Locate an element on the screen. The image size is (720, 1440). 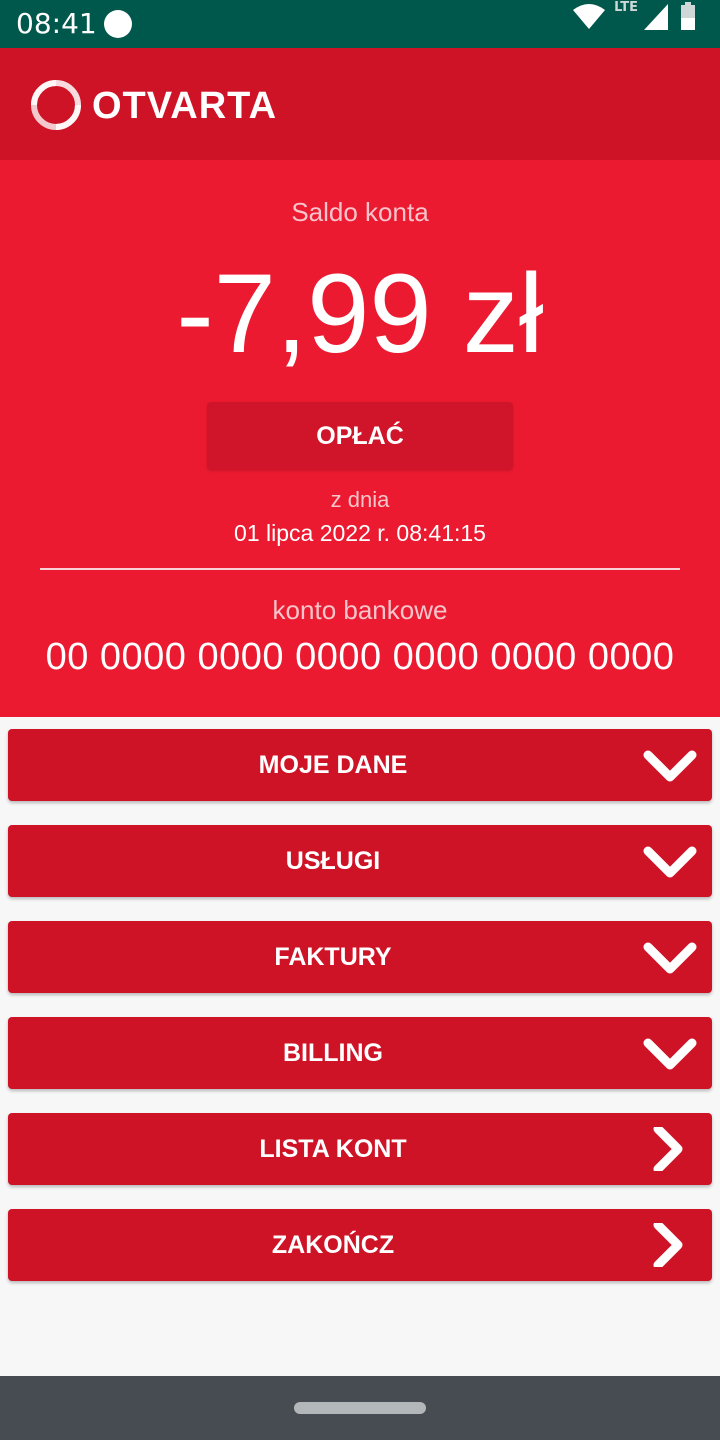
status-time: 08:41 is located at coordinates (56, 23).